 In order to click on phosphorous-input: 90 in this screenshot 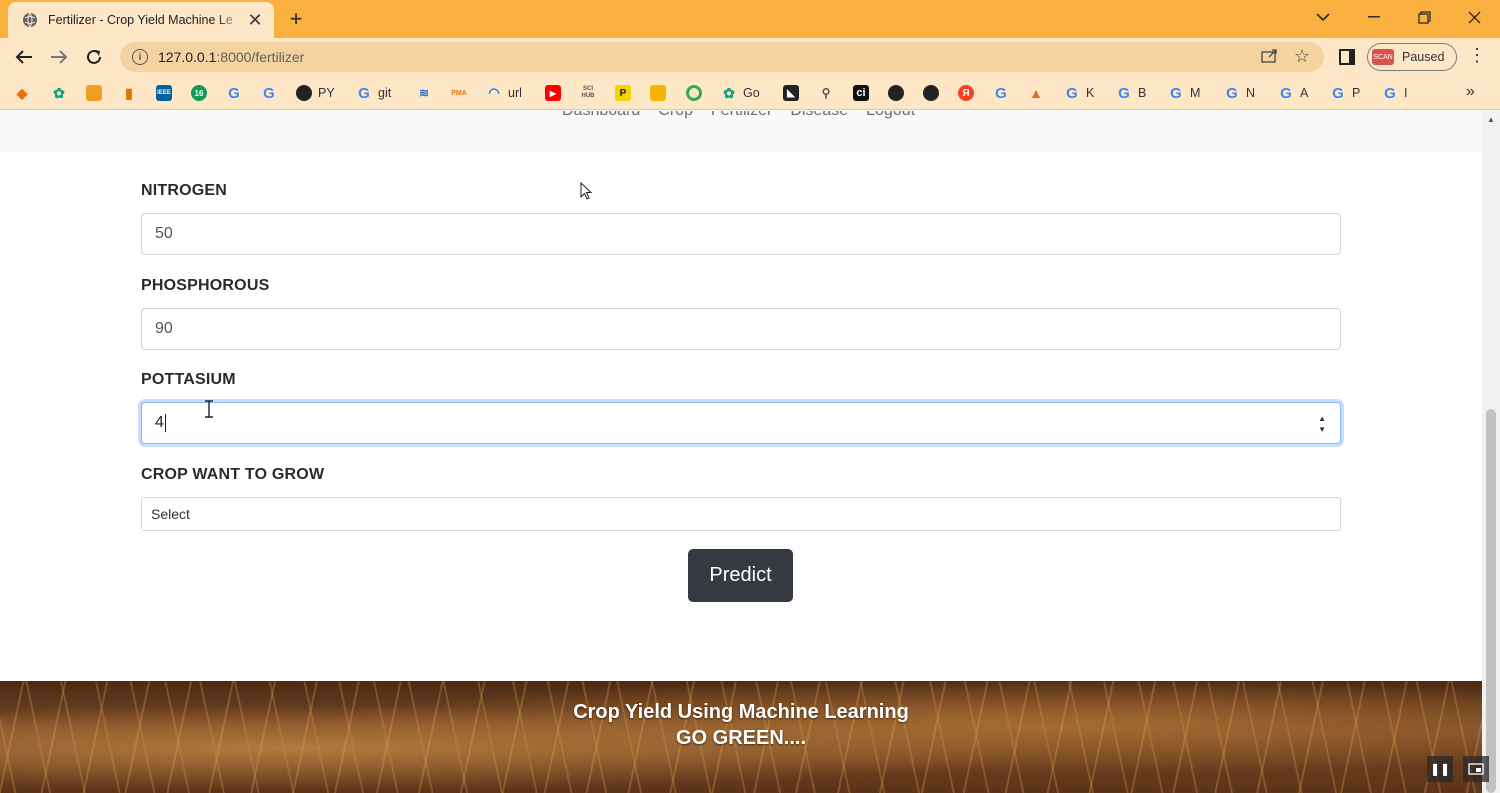, I will do `click(741, 329)`.